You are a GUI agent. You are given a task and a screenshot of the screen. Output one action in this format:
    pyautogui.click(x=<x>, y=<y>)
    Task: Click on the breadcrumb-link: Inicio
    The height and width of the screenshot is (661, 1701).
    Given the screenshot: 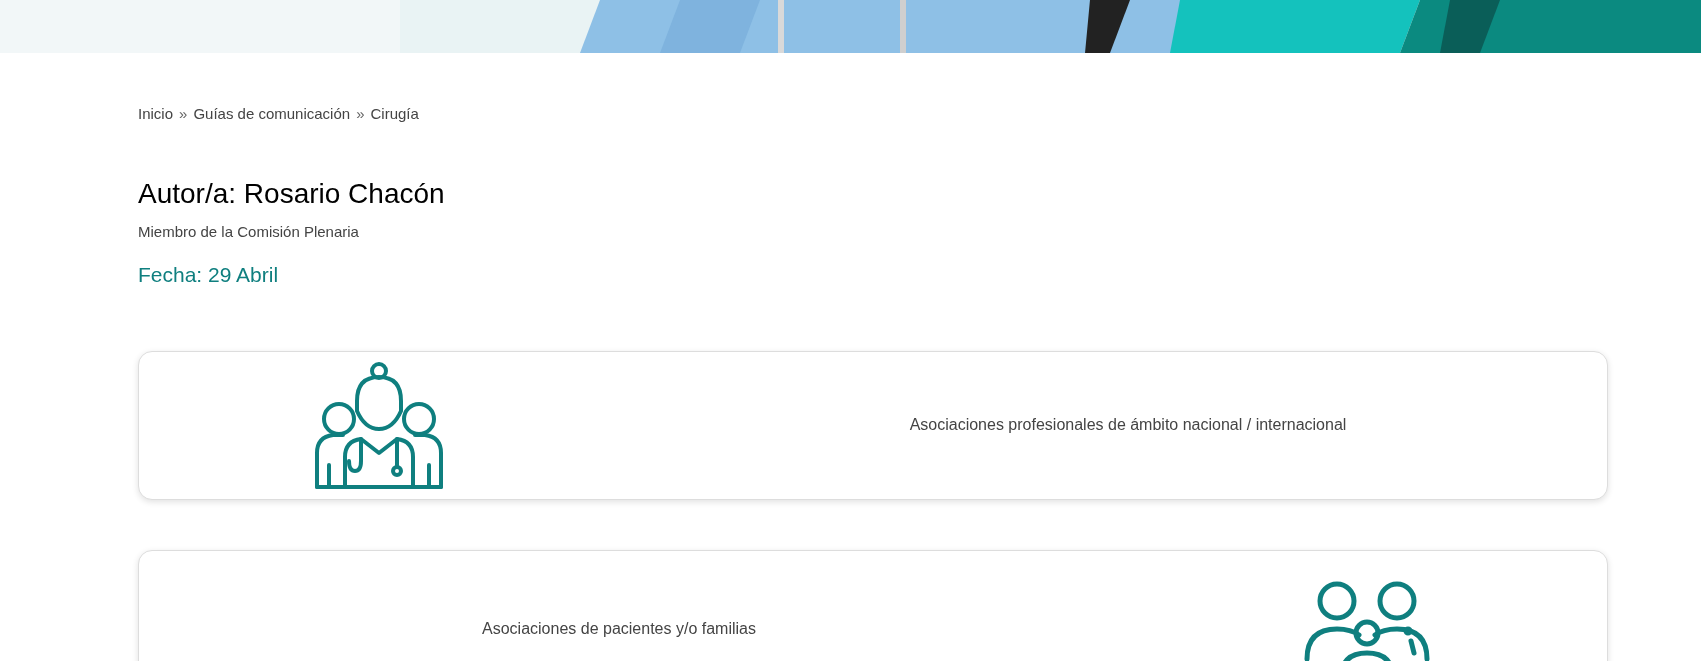 What is the action you would take?
    pyautogui.click(x=156, y=114)
    